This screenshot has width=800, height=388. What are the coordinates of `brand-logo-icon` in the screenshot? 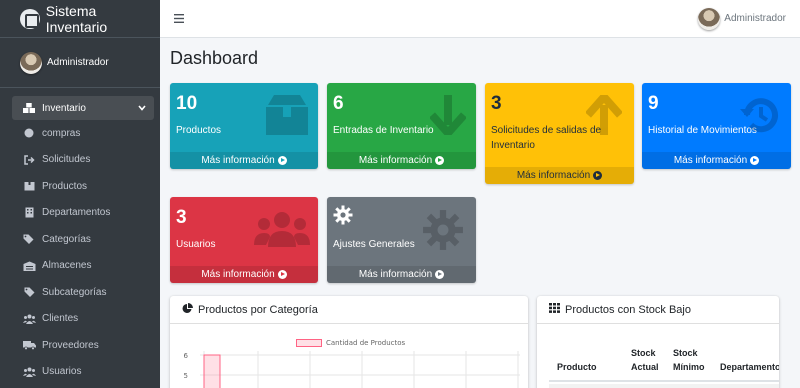 It's located at (30, 18).